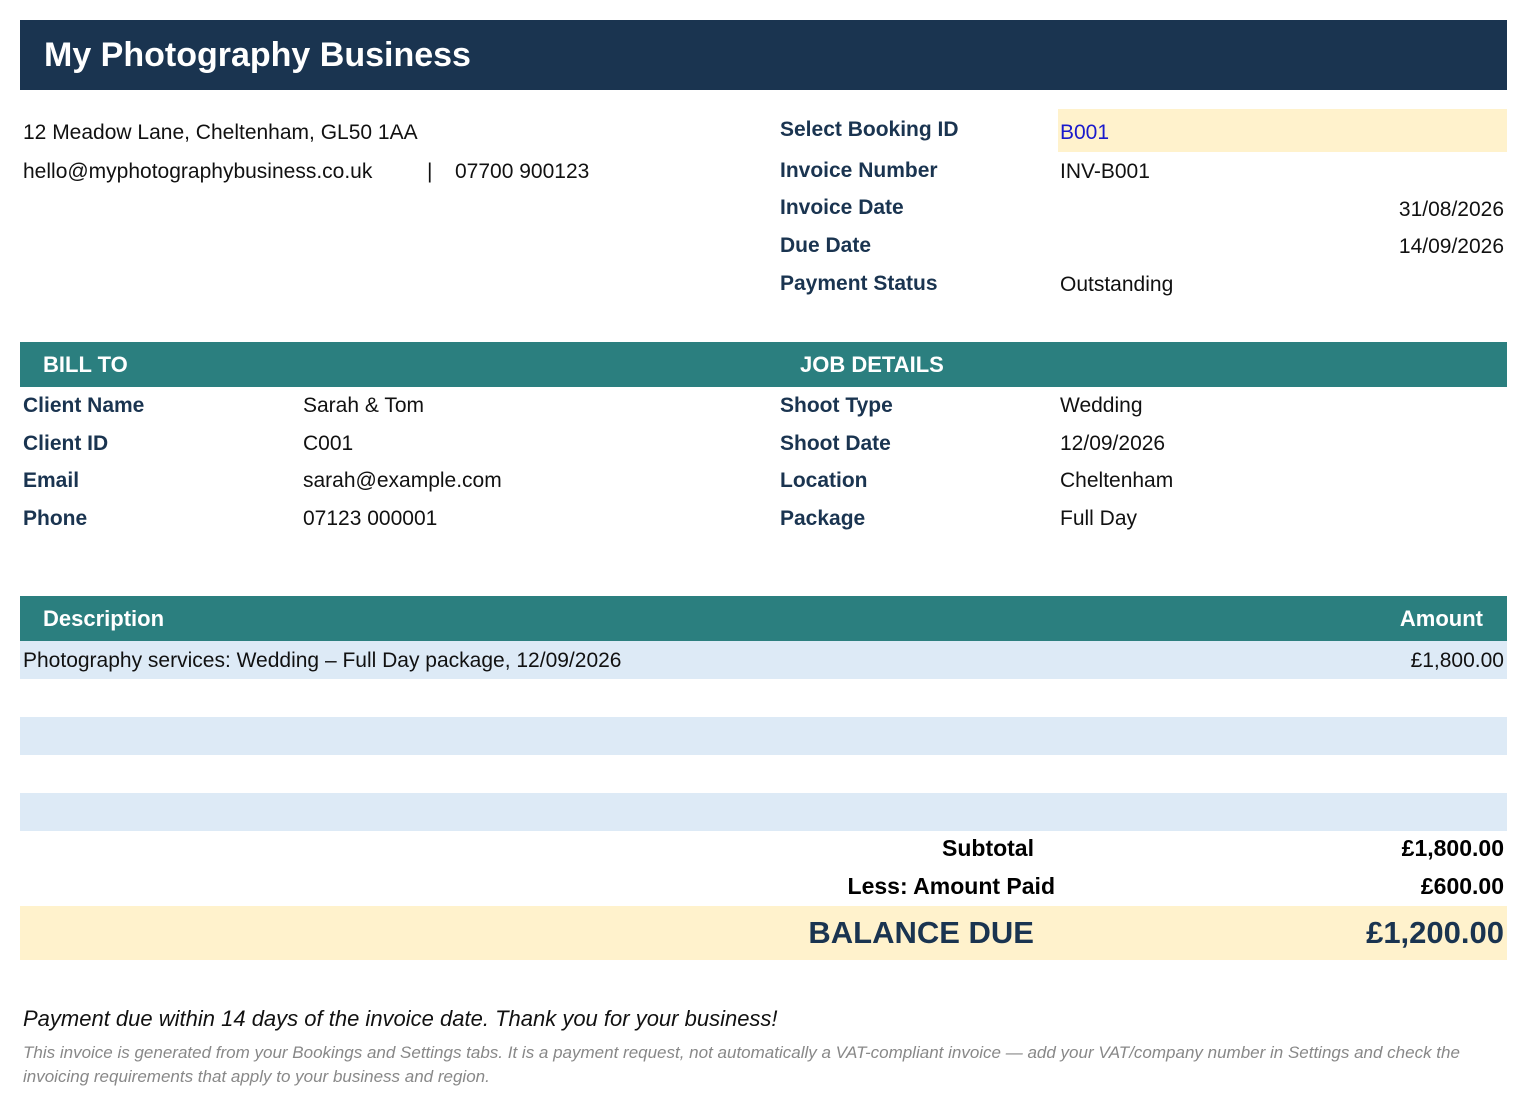 This screenshot has width=1527, height=1107. Describe the element at coordinates (55, 518) in the screenshot. I see `client-phone-label: Phone` at that location.